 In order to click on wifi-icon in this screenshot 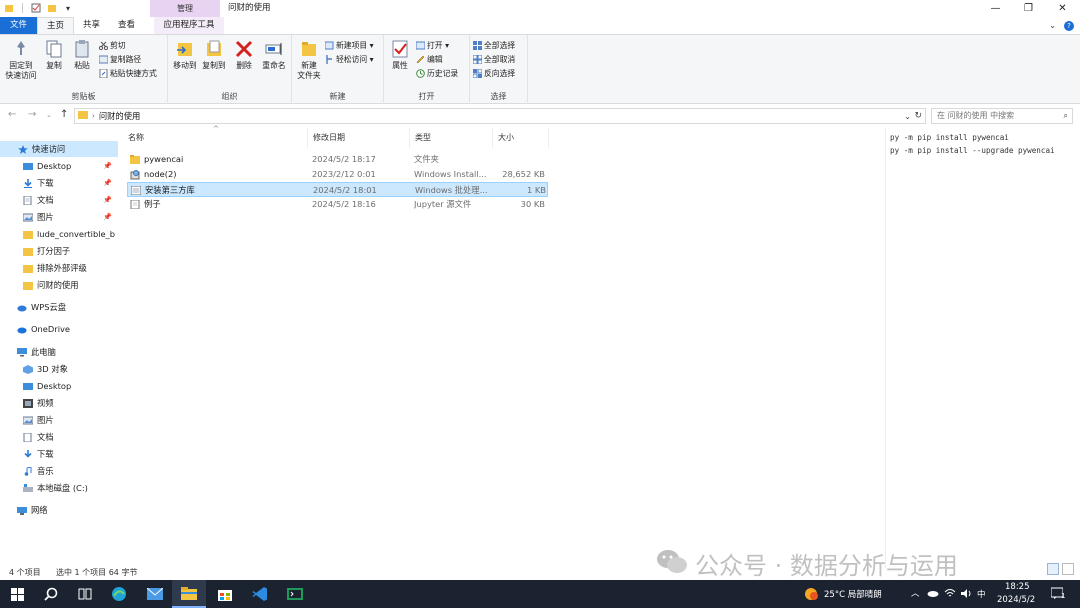, I will do `click(950, 594)`.